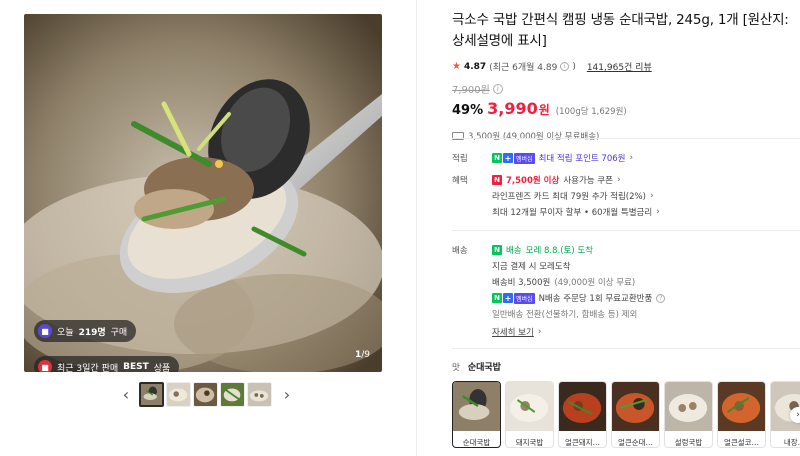  Describe the element at coordinates (162, 368) in the screenshot. I see `best-suffix: 상품` at that location.